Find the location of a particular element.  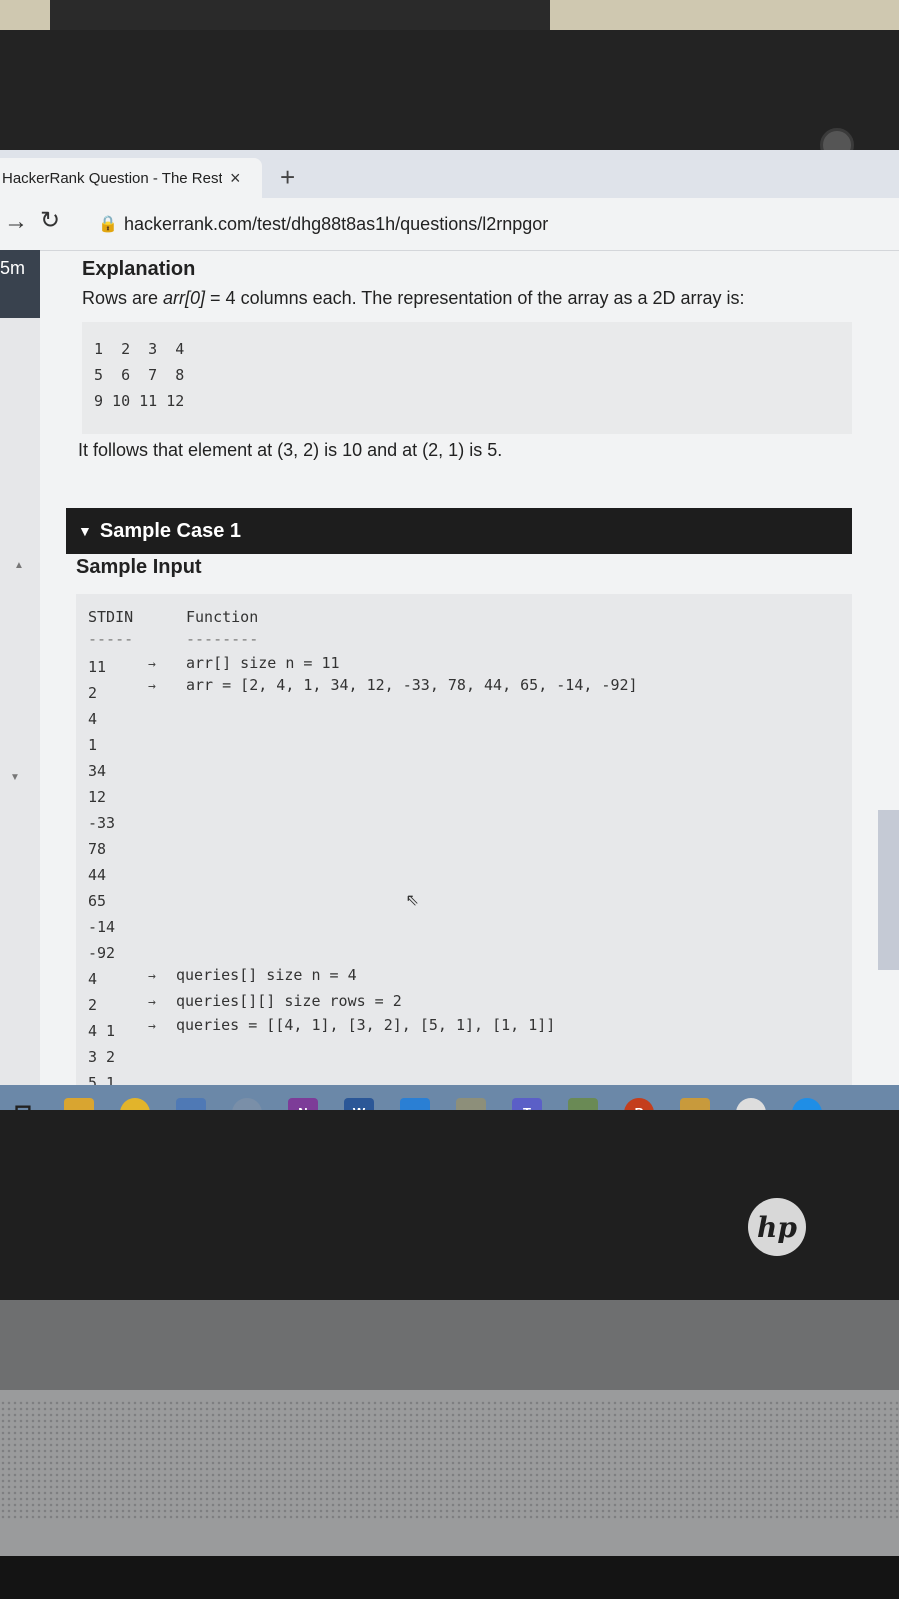

onenote-icon: N is located at coordinates (303, 1103).